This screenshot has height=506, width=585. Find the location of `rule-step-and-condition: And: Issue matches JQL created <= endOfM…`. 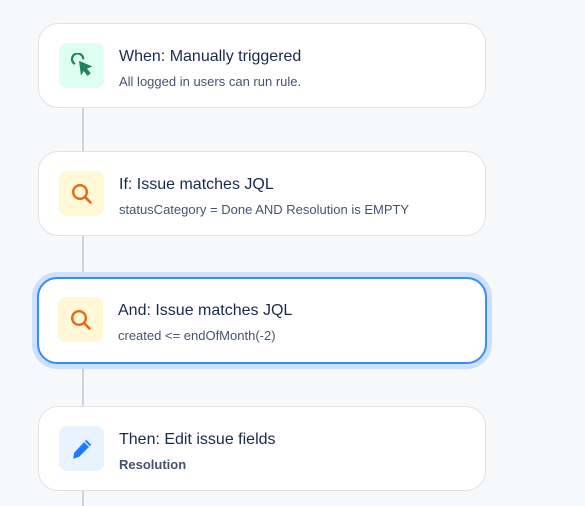

rule-step-and-condition: And: Issue matches JQL created <= endOfM… is located at coordinates (262, 320).